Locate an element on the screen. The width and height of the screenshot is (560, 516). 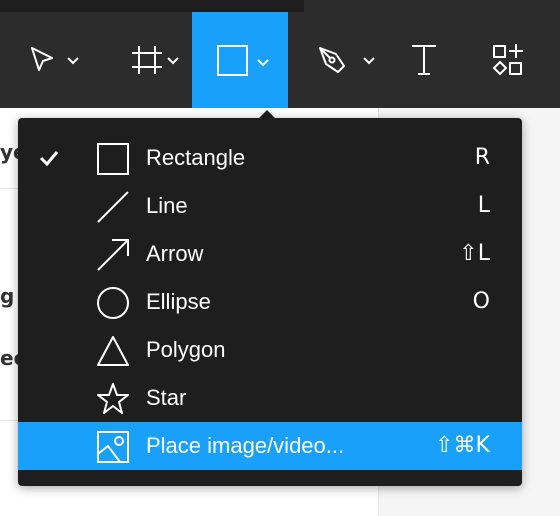
frame-hash-icon is located at coordinates (155, 60).